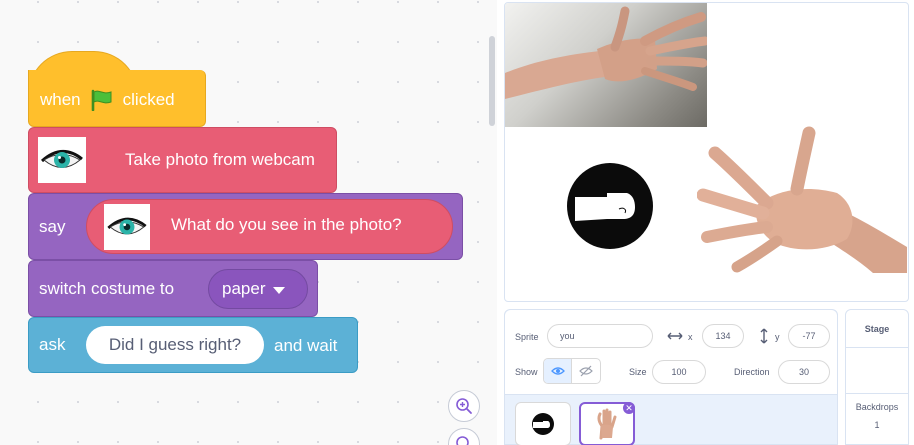  I want to click on ask-question-input: Did I guess right?, so click(175, 345).